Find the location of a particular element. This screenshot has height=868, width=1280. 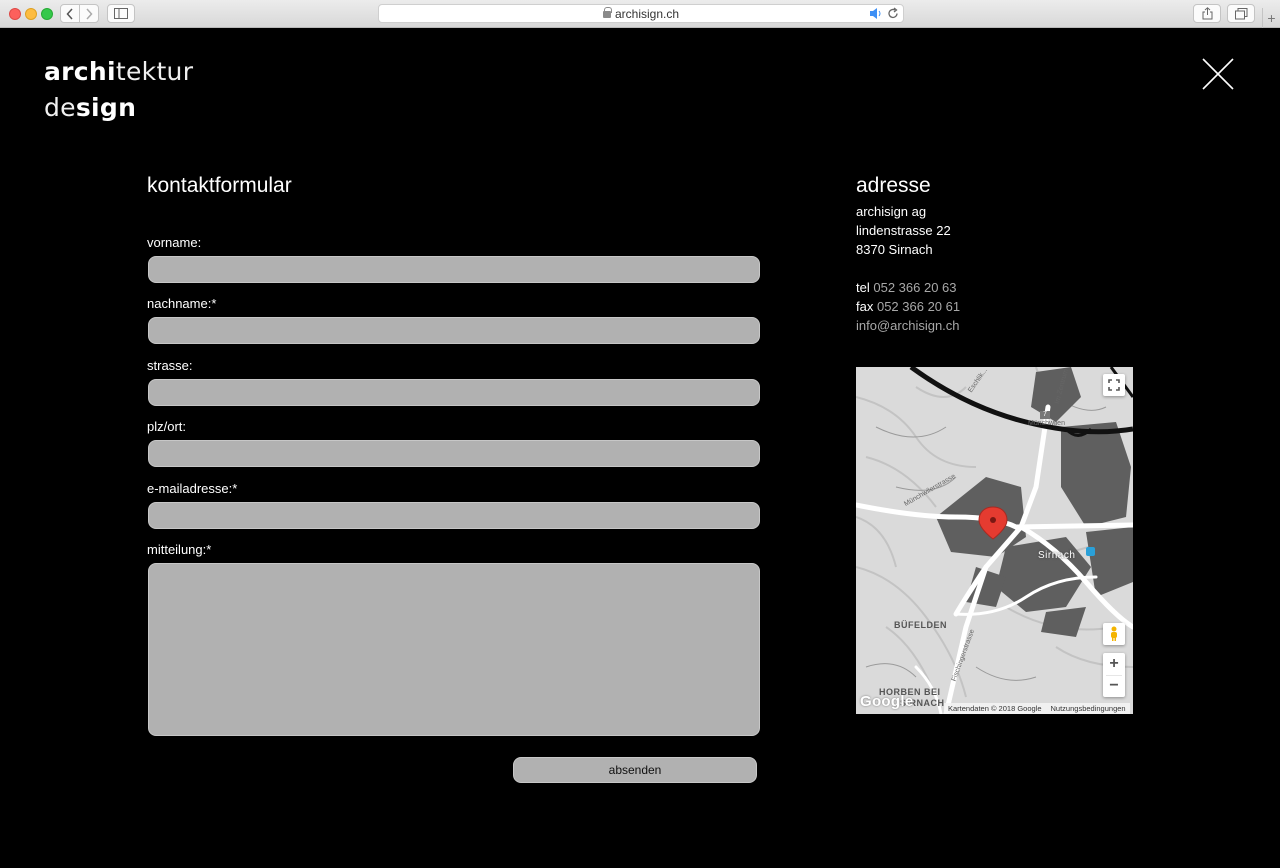

vorname-label: vorname: is located at coordinates (174, 242).